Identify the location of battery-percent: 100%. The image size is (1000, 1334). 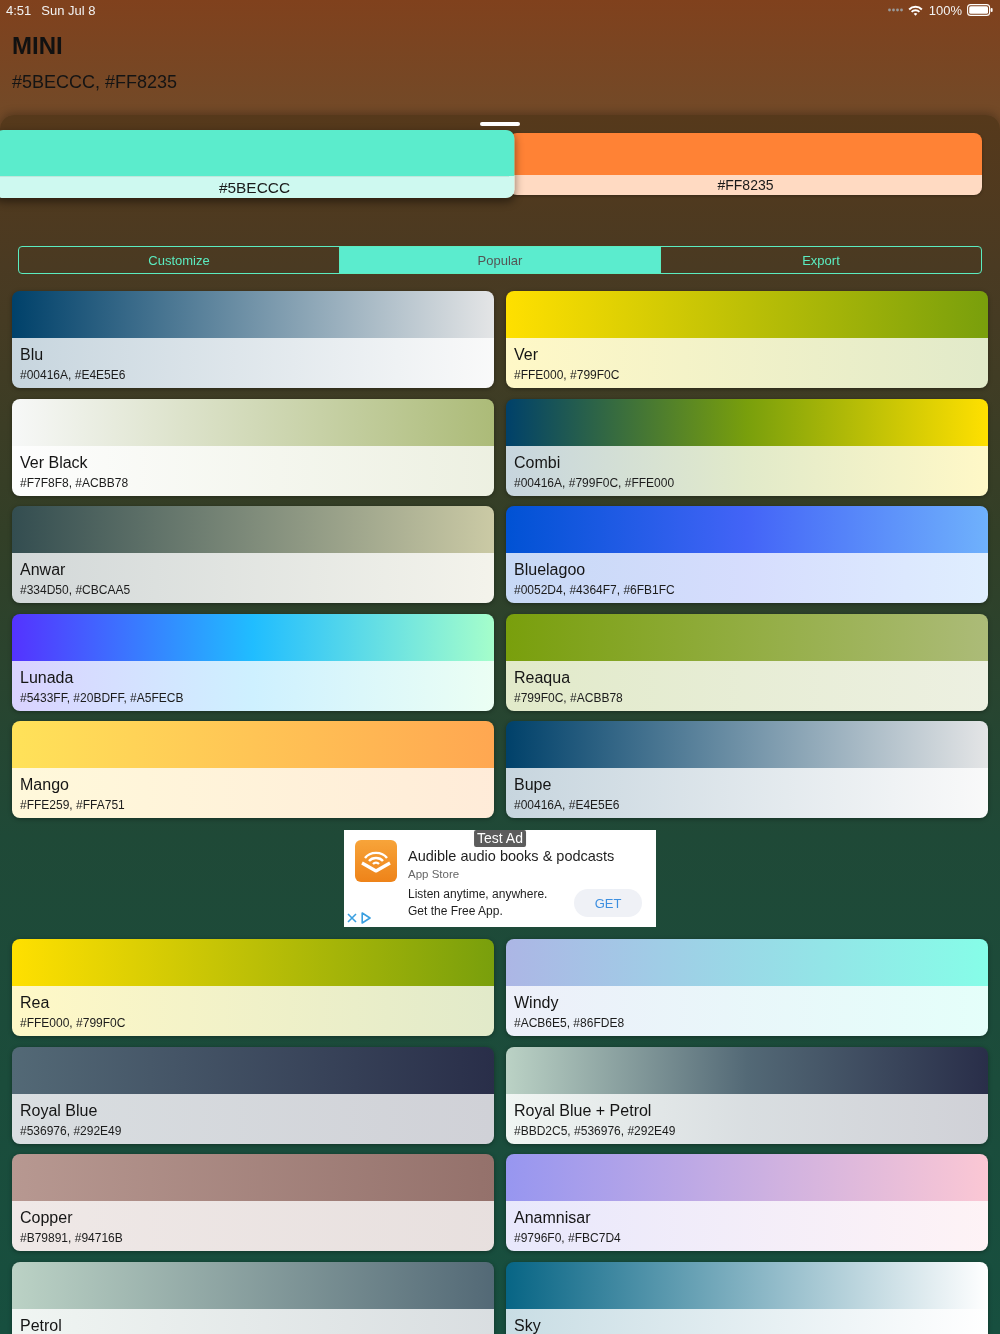
(945, 10).